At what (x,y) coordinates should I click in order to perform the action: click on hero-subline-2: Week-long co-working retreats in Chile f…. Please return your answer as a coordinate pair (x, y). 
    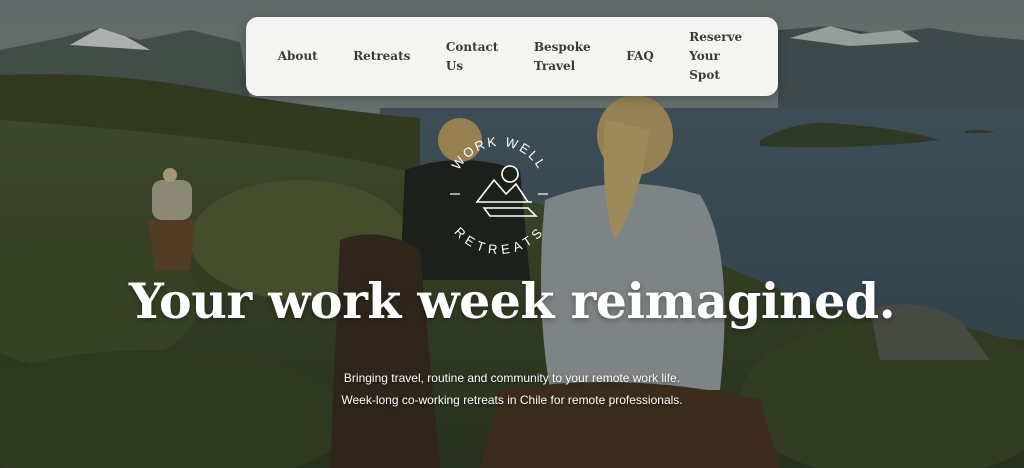
    Looking at the image, I should click on (512, 400).